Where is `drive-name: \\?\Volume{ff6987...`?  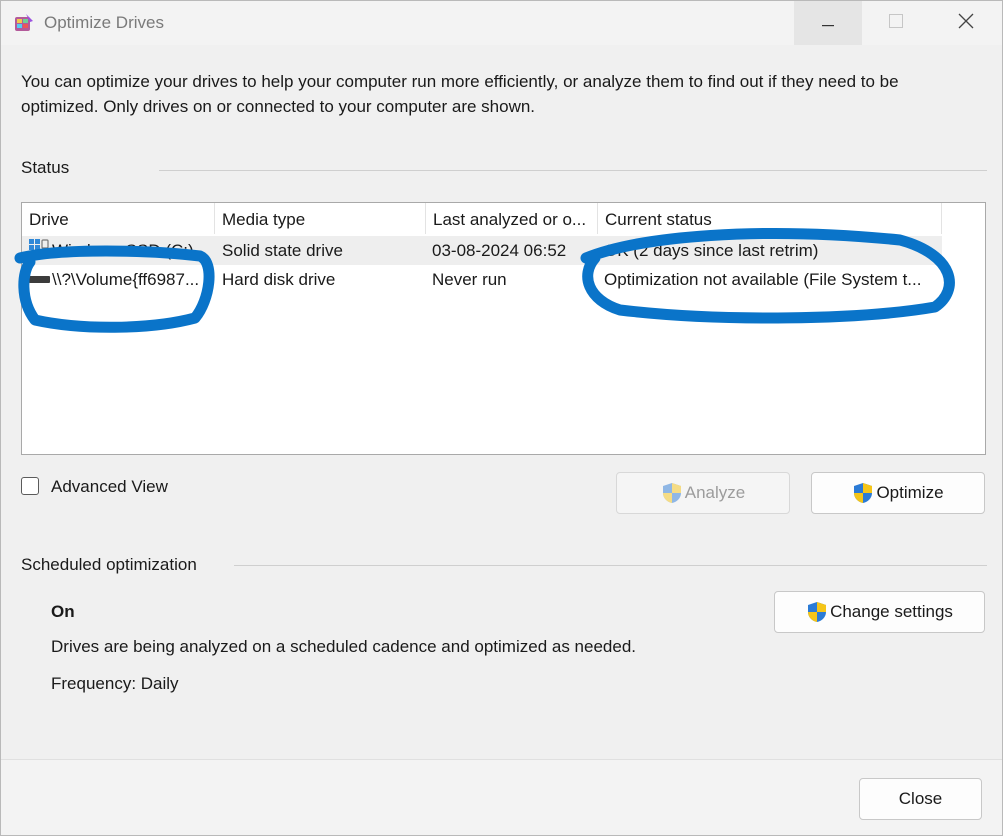 drive-name: \\?\Volume{ff6987... is located at coordinates (126, 279).